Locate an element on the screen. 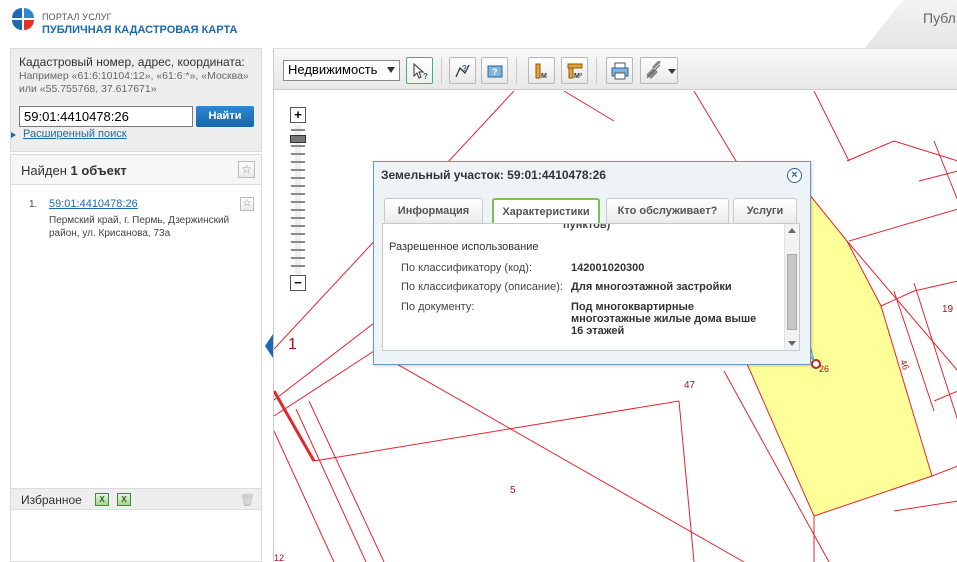 The width and height of the screenshot is (957, 562). excel-import-icon: X is located at coordinates (102, 499).